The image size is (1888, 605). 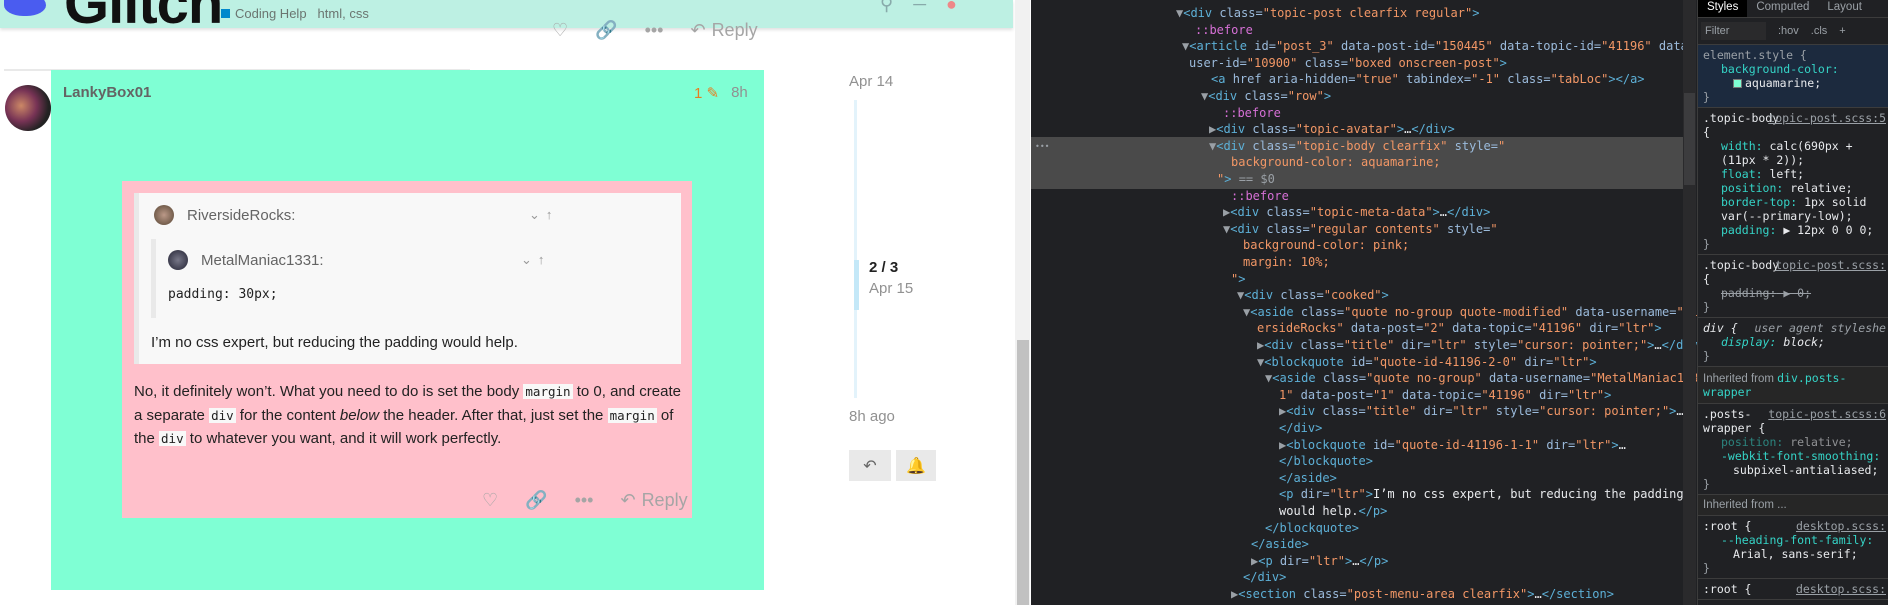 What do you see at coordinates (1830, 265) in the screenshot?
I see `source-link: topic-post.scss:` at bounding box center [1830, 265].